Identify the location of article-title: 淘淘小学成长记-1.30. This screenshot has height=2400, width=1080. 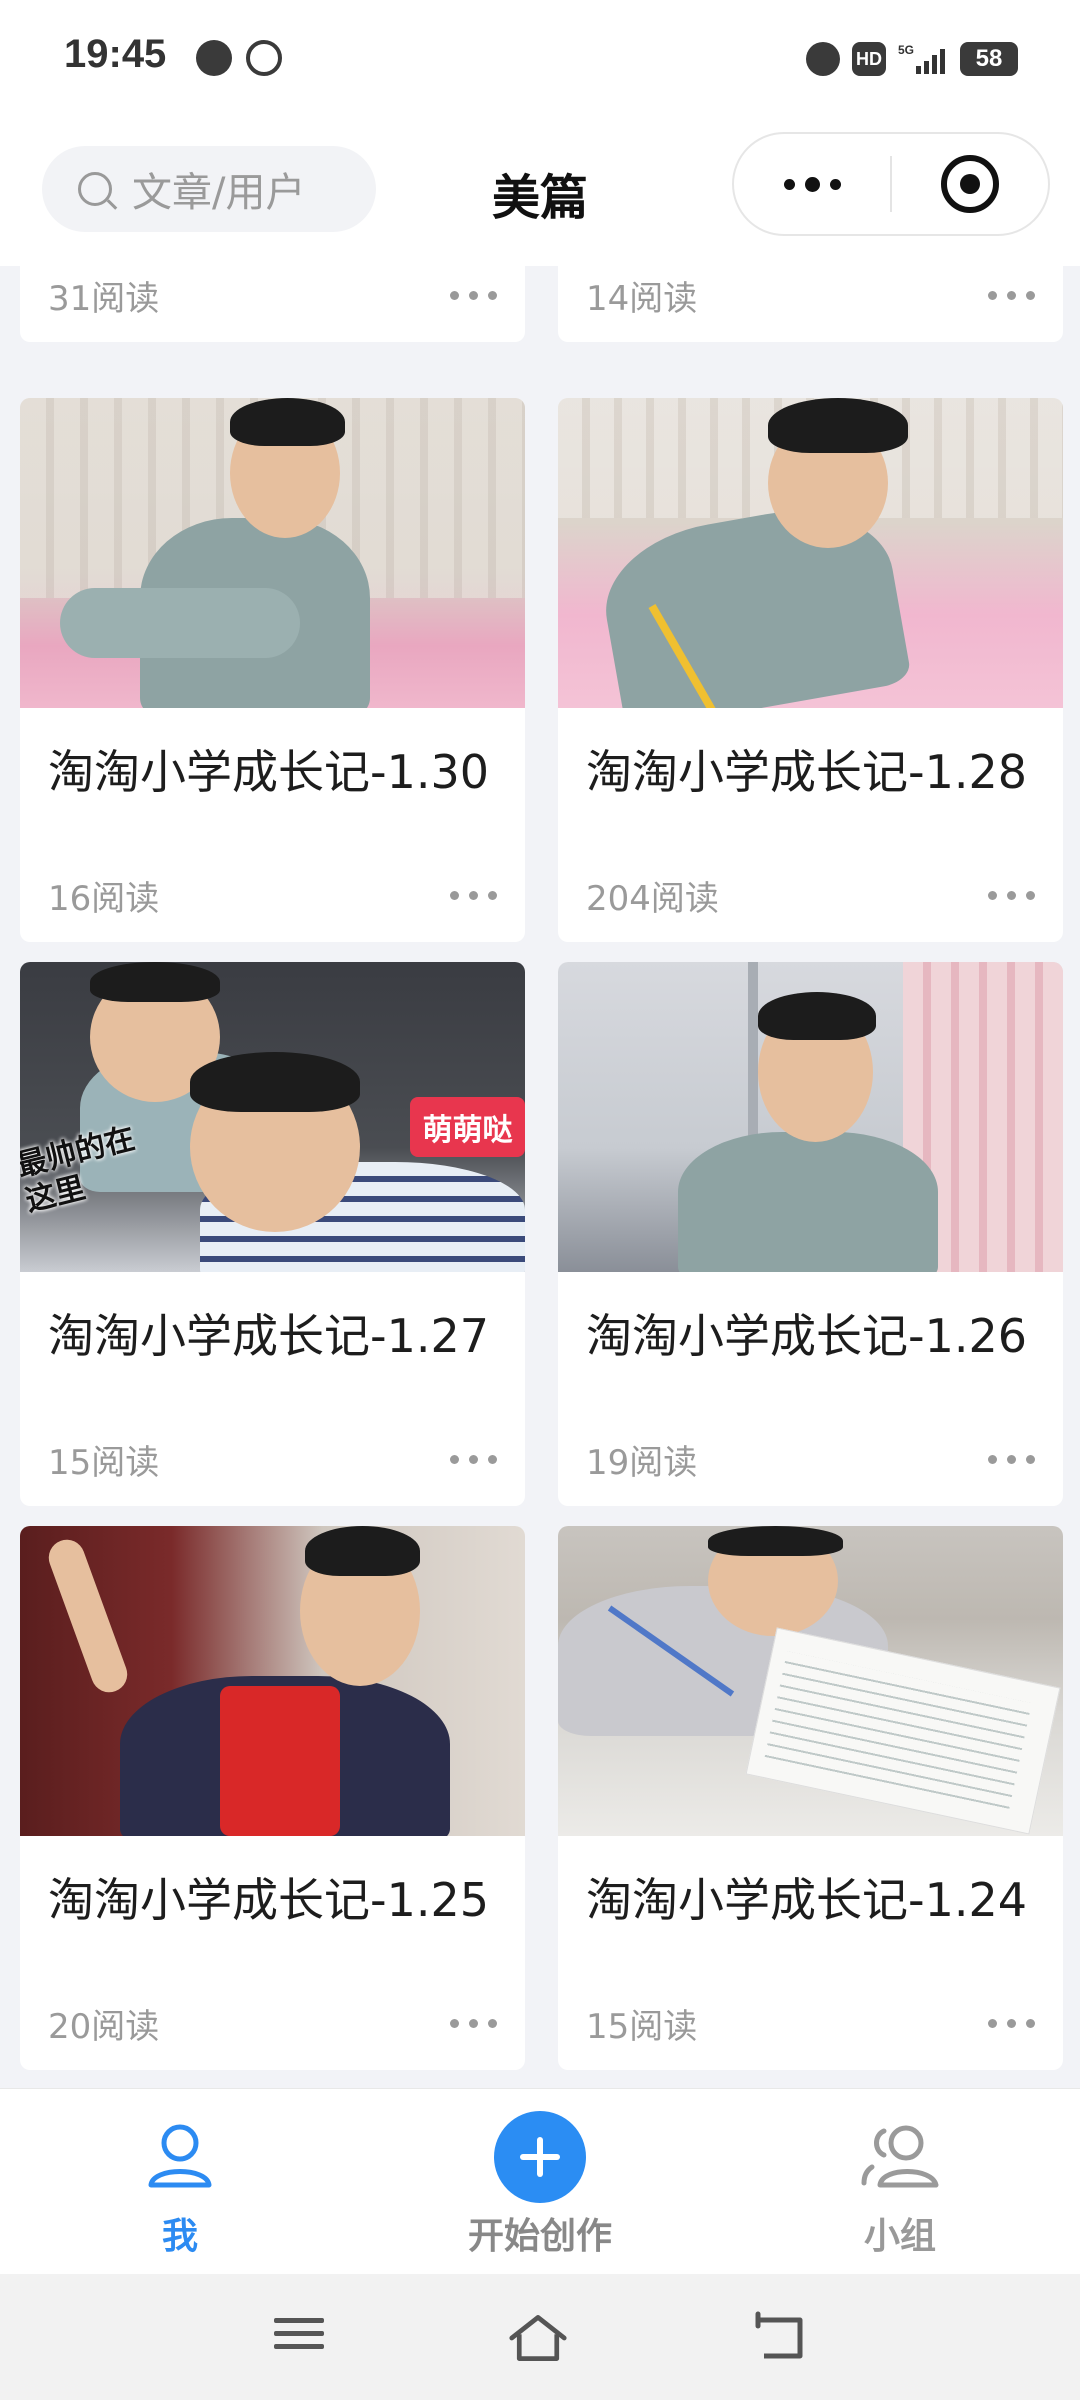
(269, 772).